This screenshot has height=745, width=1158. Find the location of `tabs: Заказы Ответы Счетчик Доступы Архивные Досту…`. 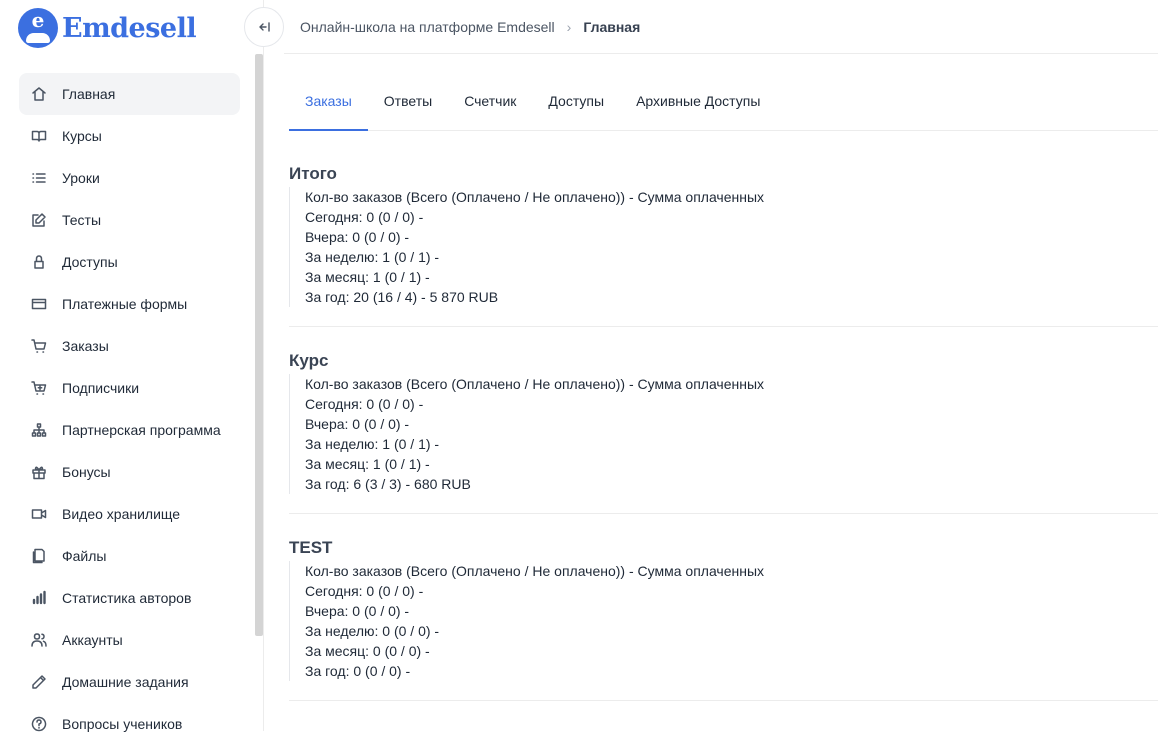

tabs: Заказы Ответы Счетчик Доступы Архивные Досту… is located at coordinates (723, 106).